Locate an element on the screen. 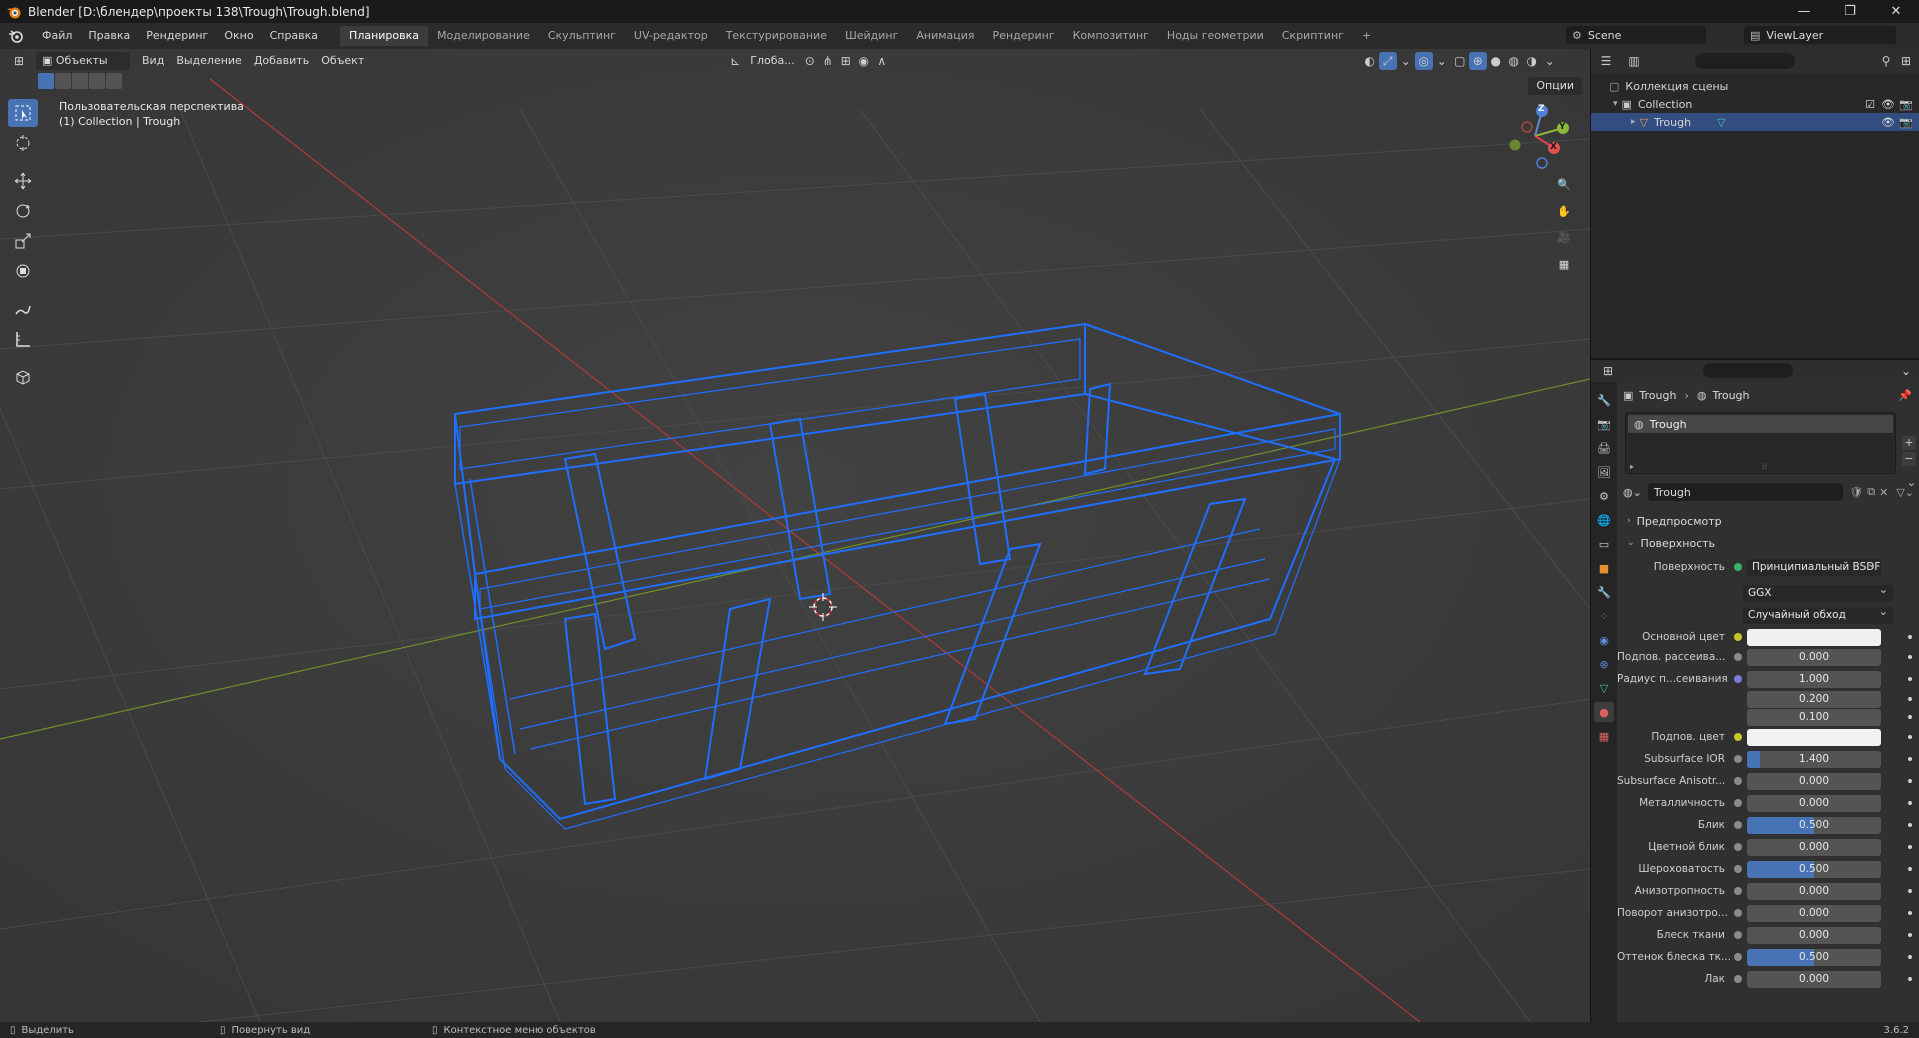 Image resolution: width=1919 pixels, height=1038 pixels. distribution-dropdown: GGX is located at coordinates (1818, 593).